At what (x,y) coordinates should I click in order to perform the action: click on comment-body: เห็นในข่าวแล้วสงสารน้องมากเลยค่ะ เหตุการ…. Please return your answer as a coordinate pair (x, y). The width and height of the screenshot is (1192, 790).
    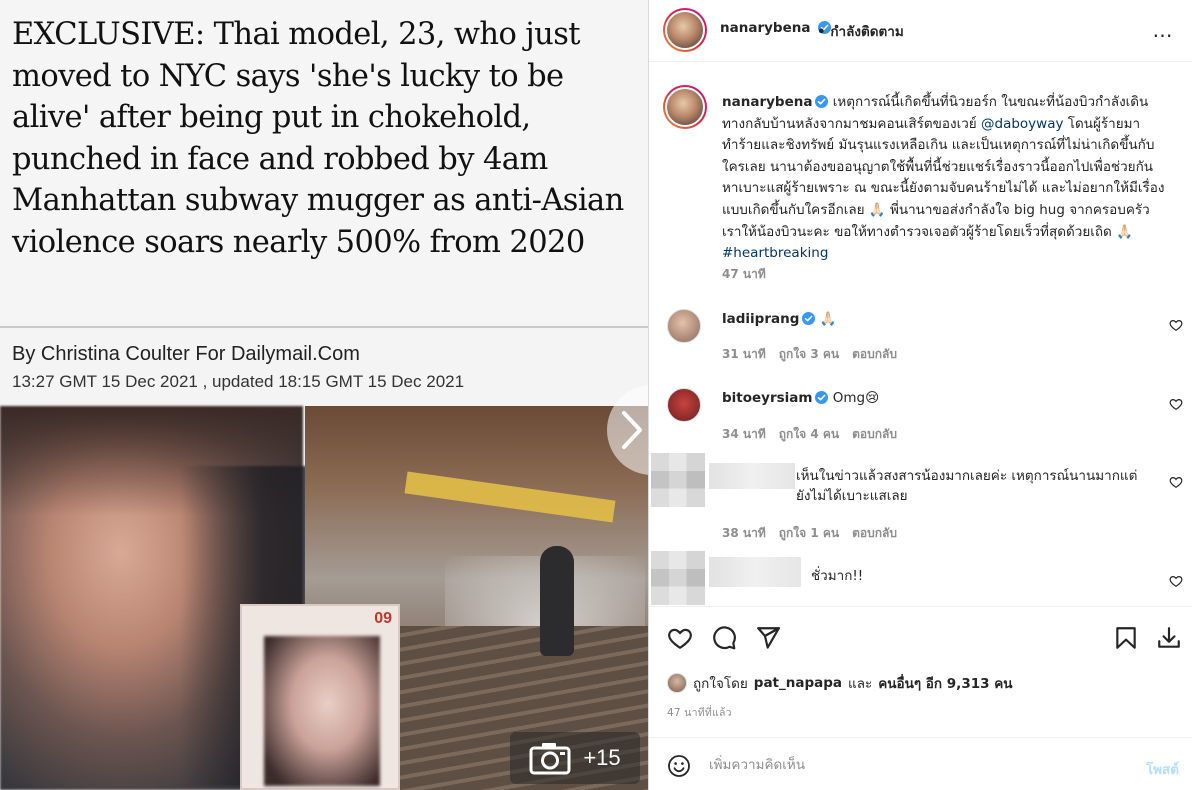
    Looking at the image, I should click on (967, 486).